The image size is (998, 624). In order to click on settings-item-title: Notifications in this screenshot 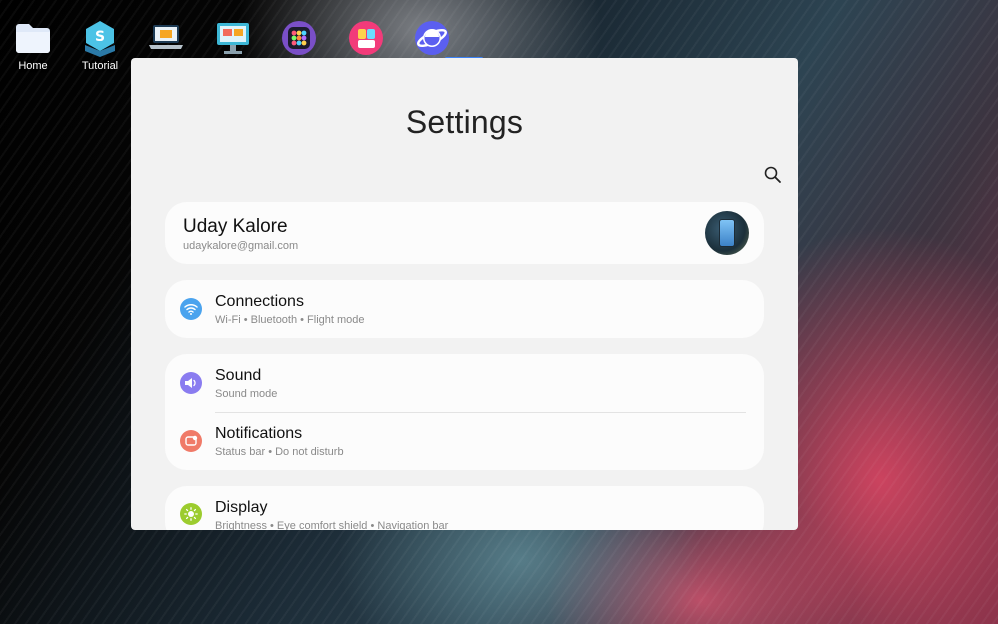, I will do `click(259, 433)`.